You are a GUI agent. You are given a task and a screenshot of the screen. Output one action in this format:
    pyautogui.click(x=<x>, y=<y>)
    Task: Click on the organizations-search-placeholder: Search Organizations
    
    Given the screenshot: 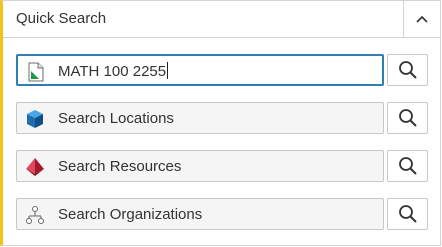 What is the action you would take?
    pyautogui.click(x=130, y=214)
    